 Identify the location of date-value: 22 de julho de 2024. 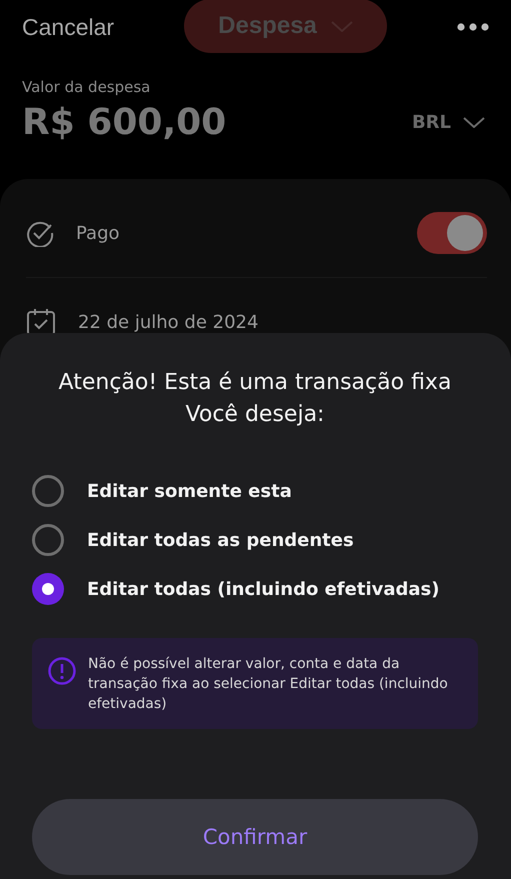
(282, 322).